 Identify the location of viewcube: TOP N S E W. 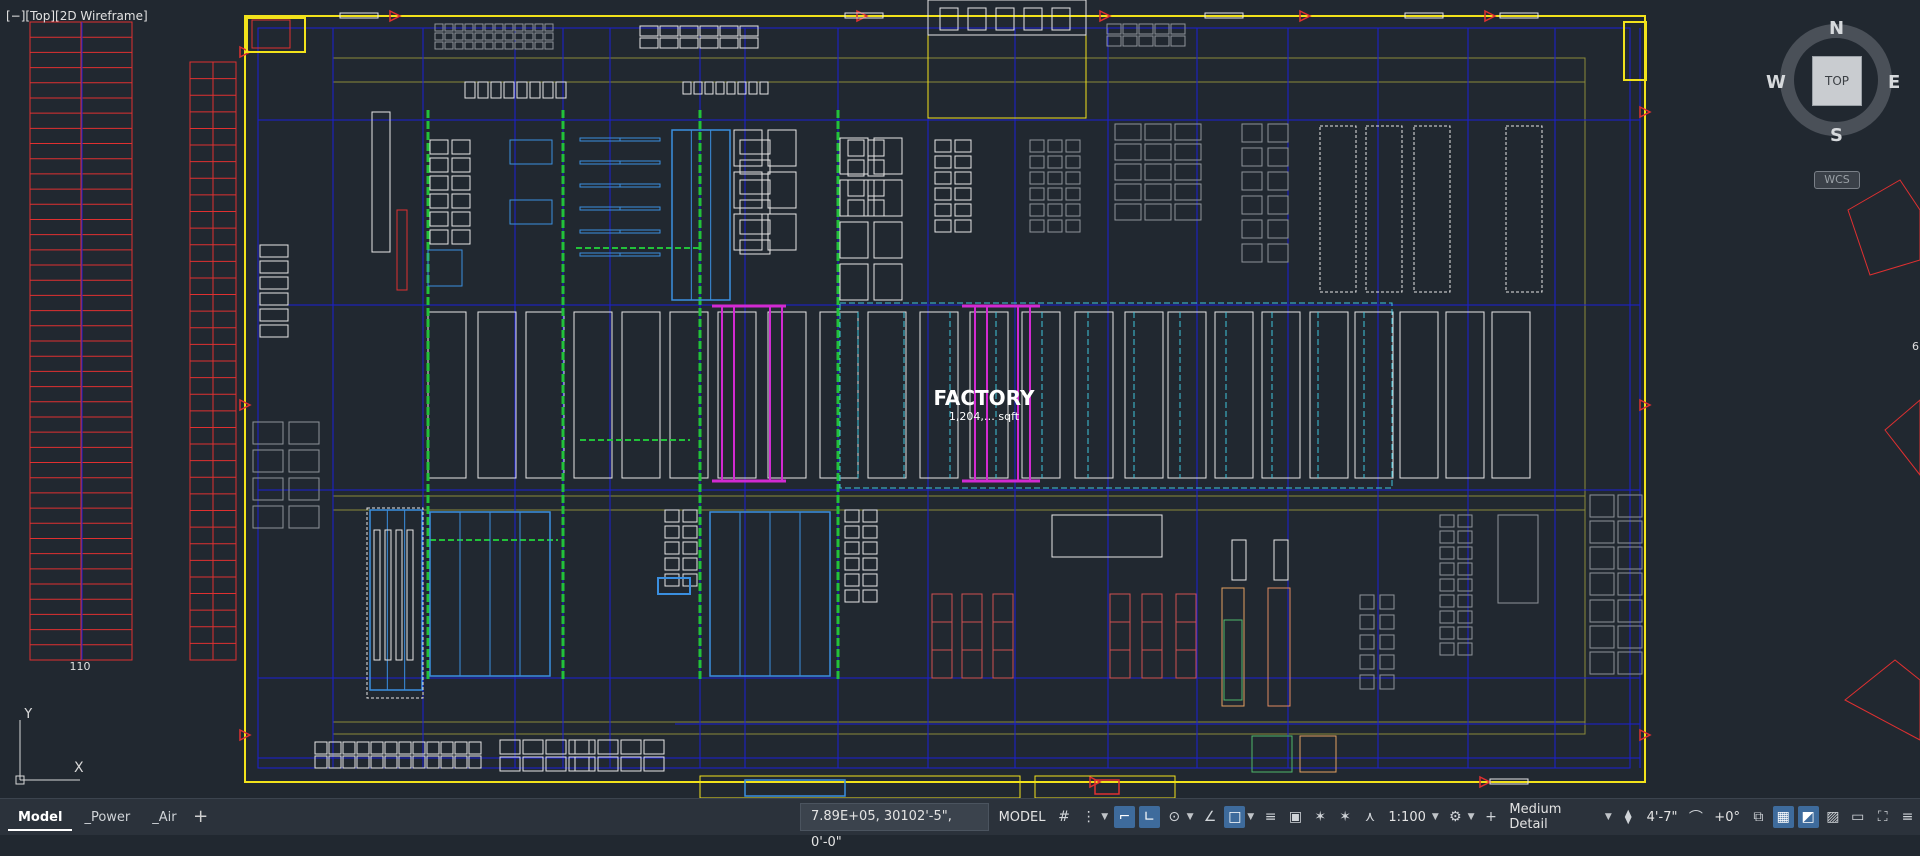
(1834, 80).